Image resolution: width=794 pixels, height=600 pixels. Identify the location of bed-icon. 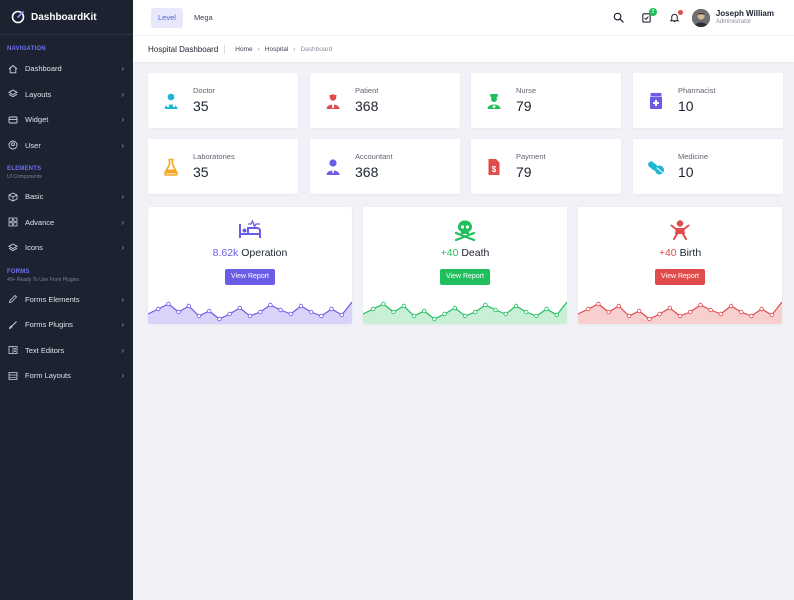
(250, 230).